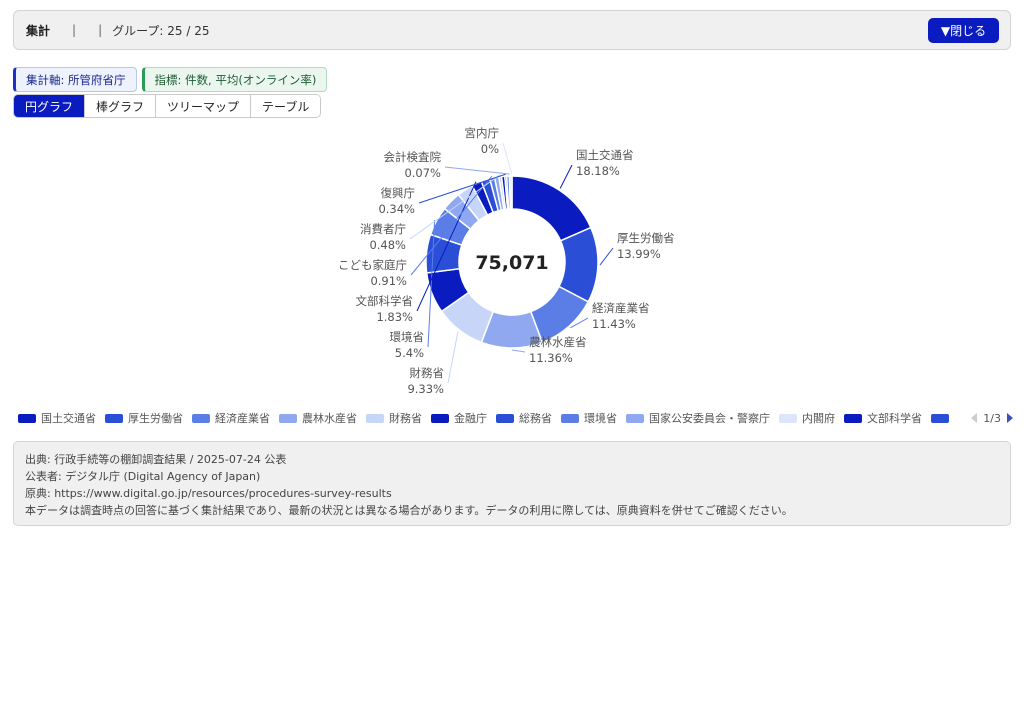 This screenshot has width=1024, height=720. I want to click on legend-item: 金融庁, so click(459, 418).